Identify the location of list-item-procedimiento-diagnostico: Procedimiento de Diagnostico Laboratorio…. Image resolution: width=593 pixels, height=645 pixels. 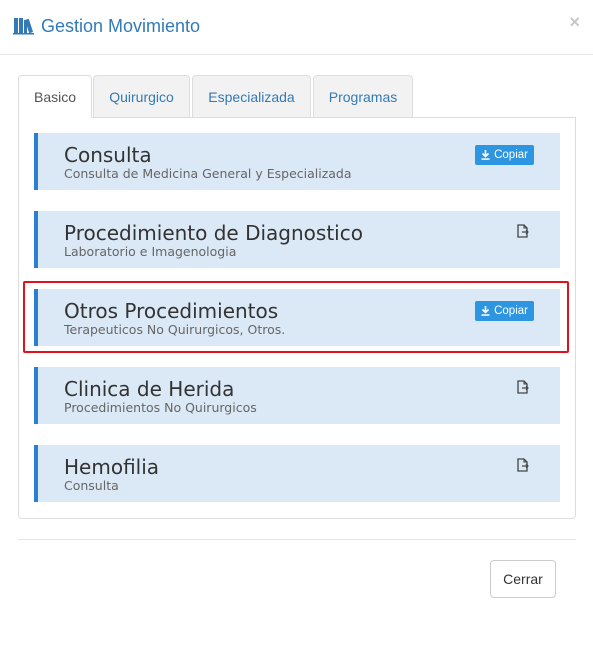
(297, 239).